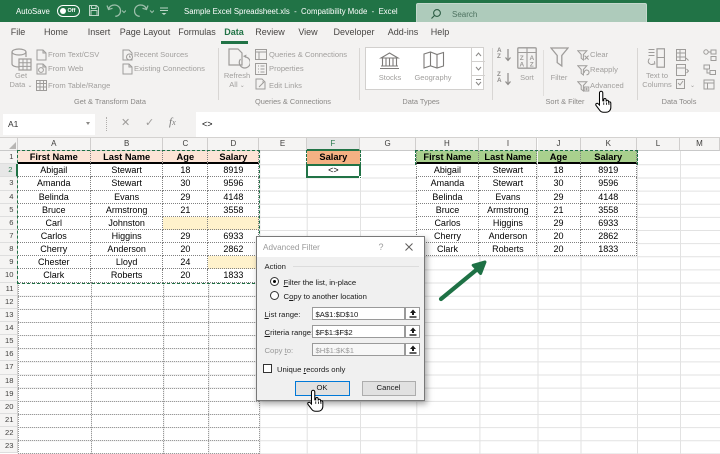 Image resolution: width=720 pixels, height=454 pixels. I want to click on svg-text: A, so click(521, 65).